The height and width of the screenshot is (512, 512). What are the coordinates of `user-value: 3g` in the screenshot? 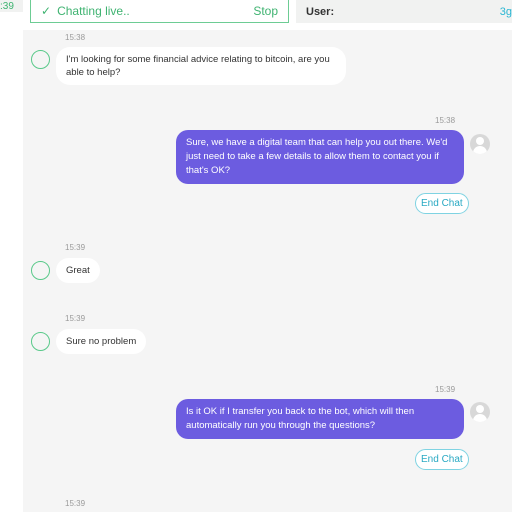 It's located at (506, 12).